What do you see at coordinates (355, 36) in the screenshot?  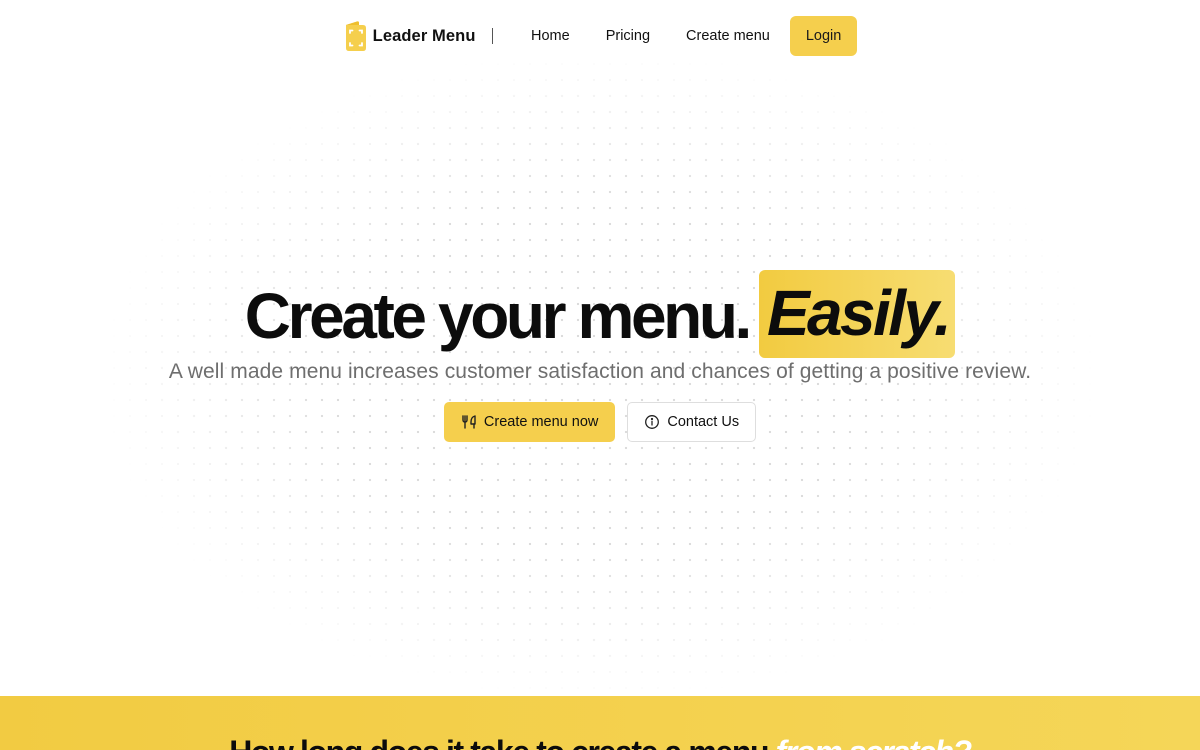 I see `menu-card-icon` at bounding box center [355, 36].